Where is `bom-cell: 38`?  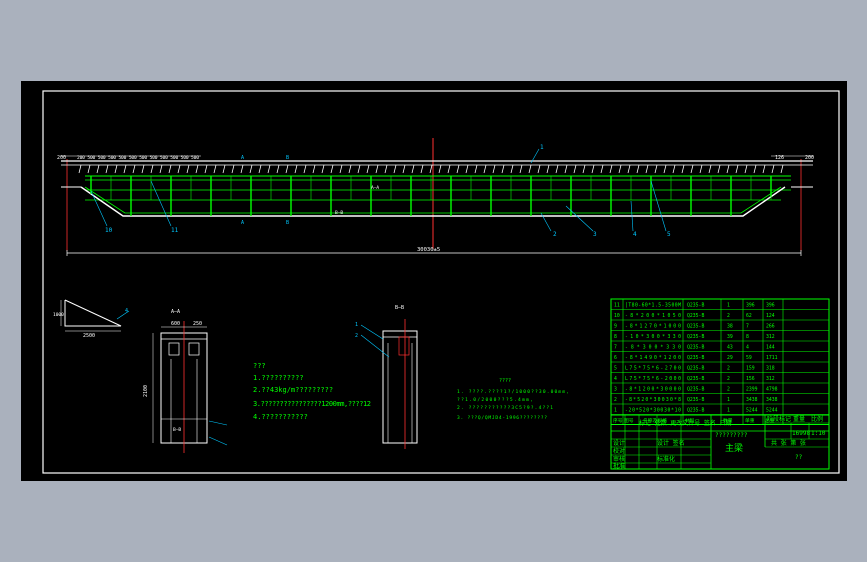 bom-cell: 38 is located at coordinates (730, 327).